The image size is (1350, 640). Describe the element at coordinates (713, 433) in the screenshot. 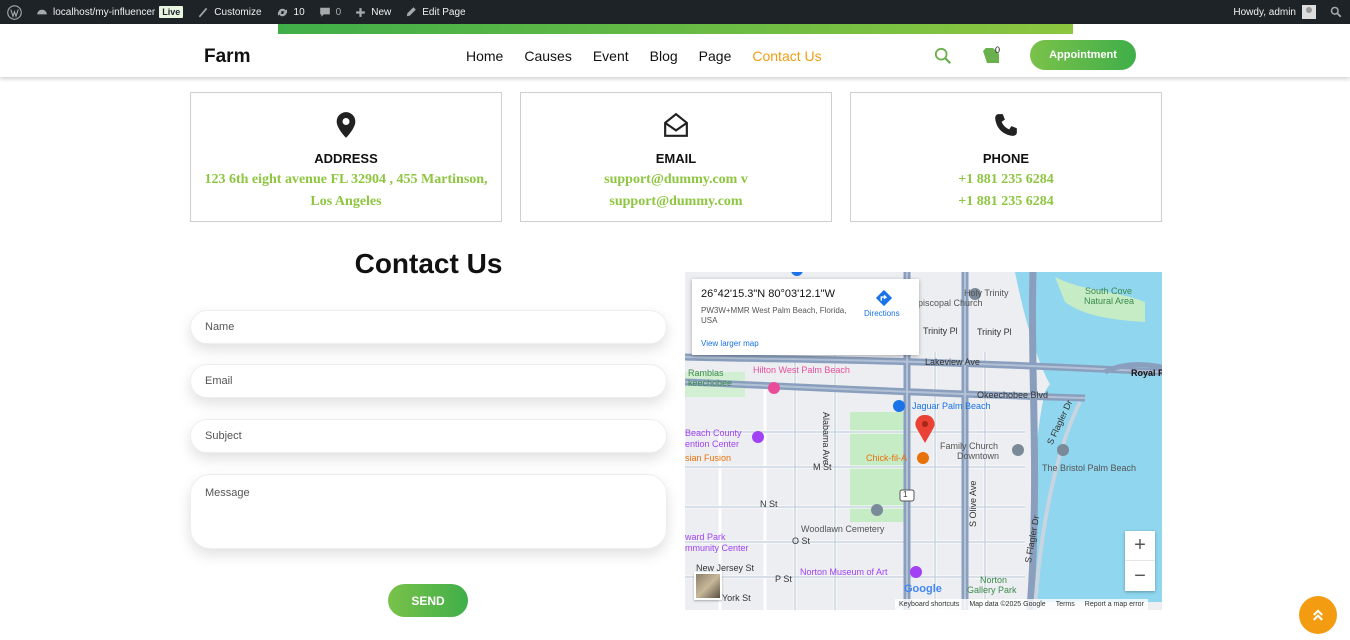

I see `map-label-beach-county: Beach County` at that location.